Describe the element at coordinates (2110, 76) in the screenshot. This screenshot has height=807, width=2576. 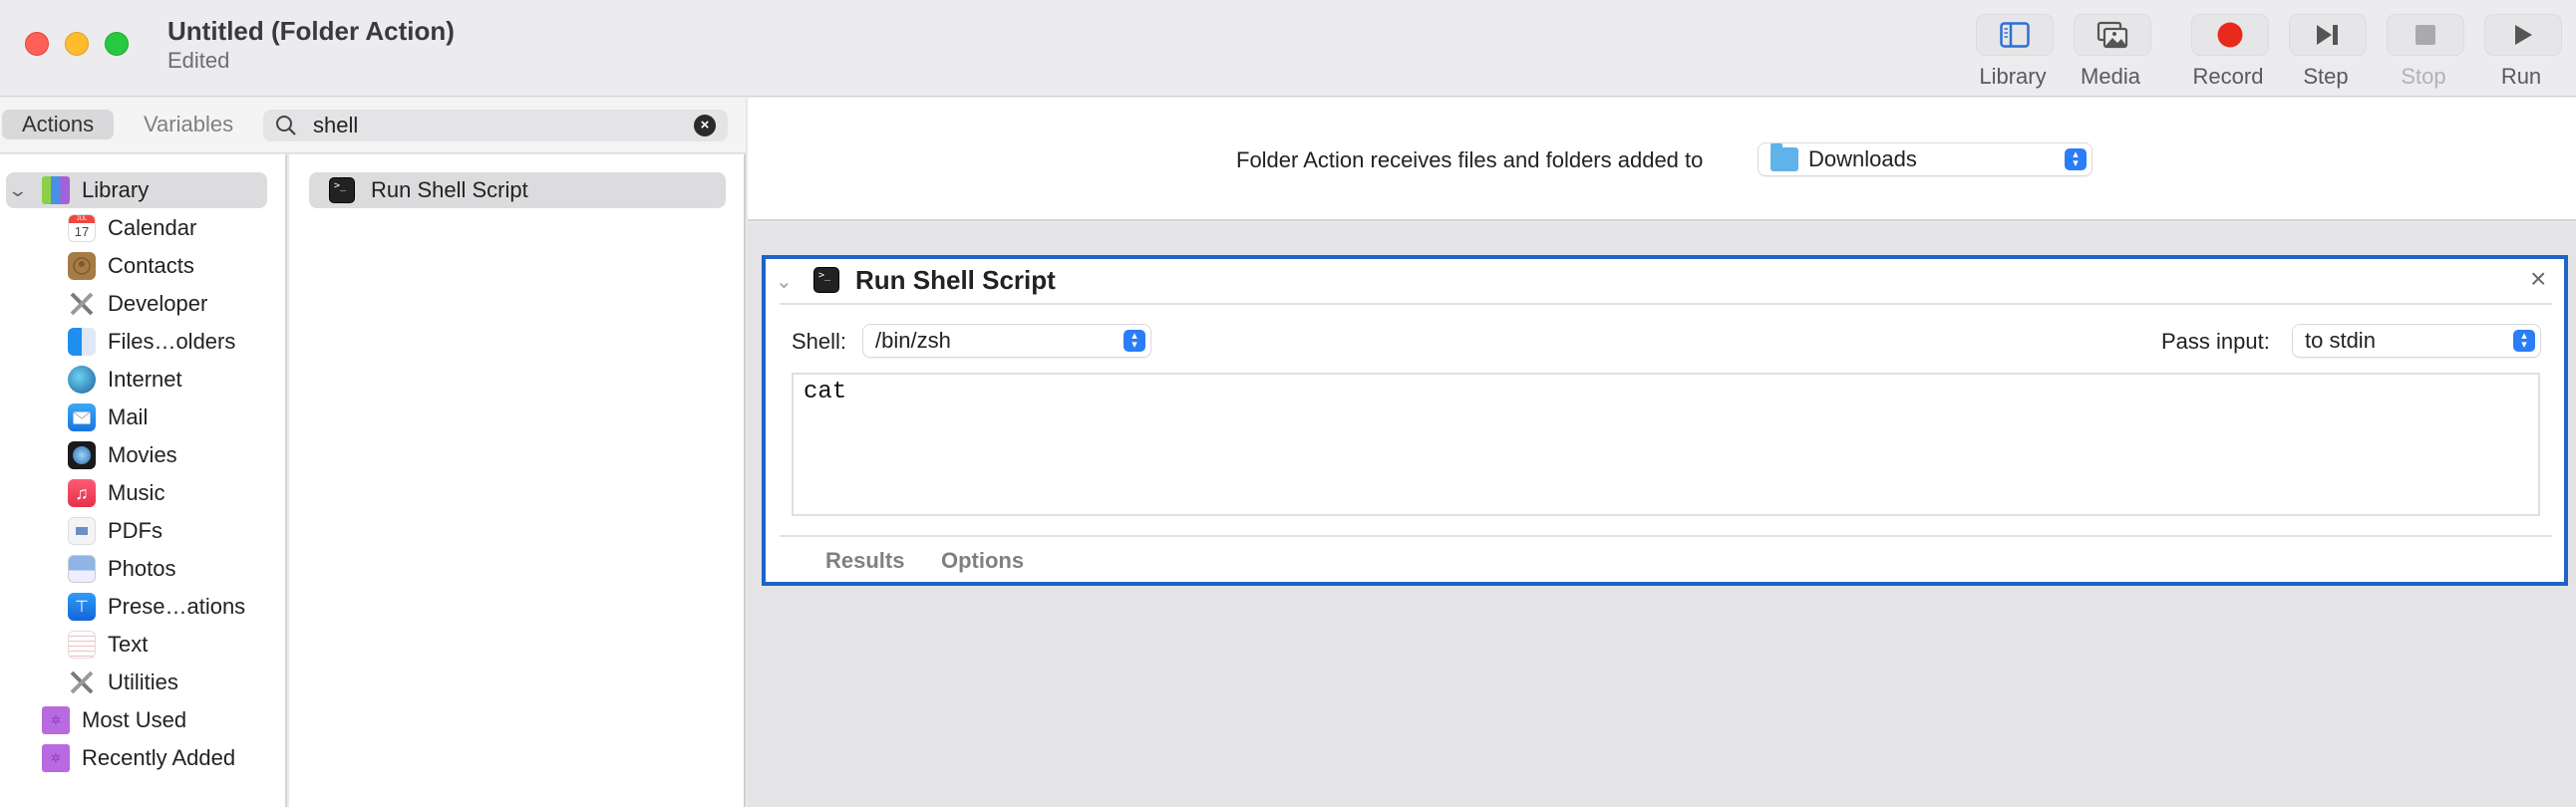
I see `media-toolbar-label: Media` at that location.